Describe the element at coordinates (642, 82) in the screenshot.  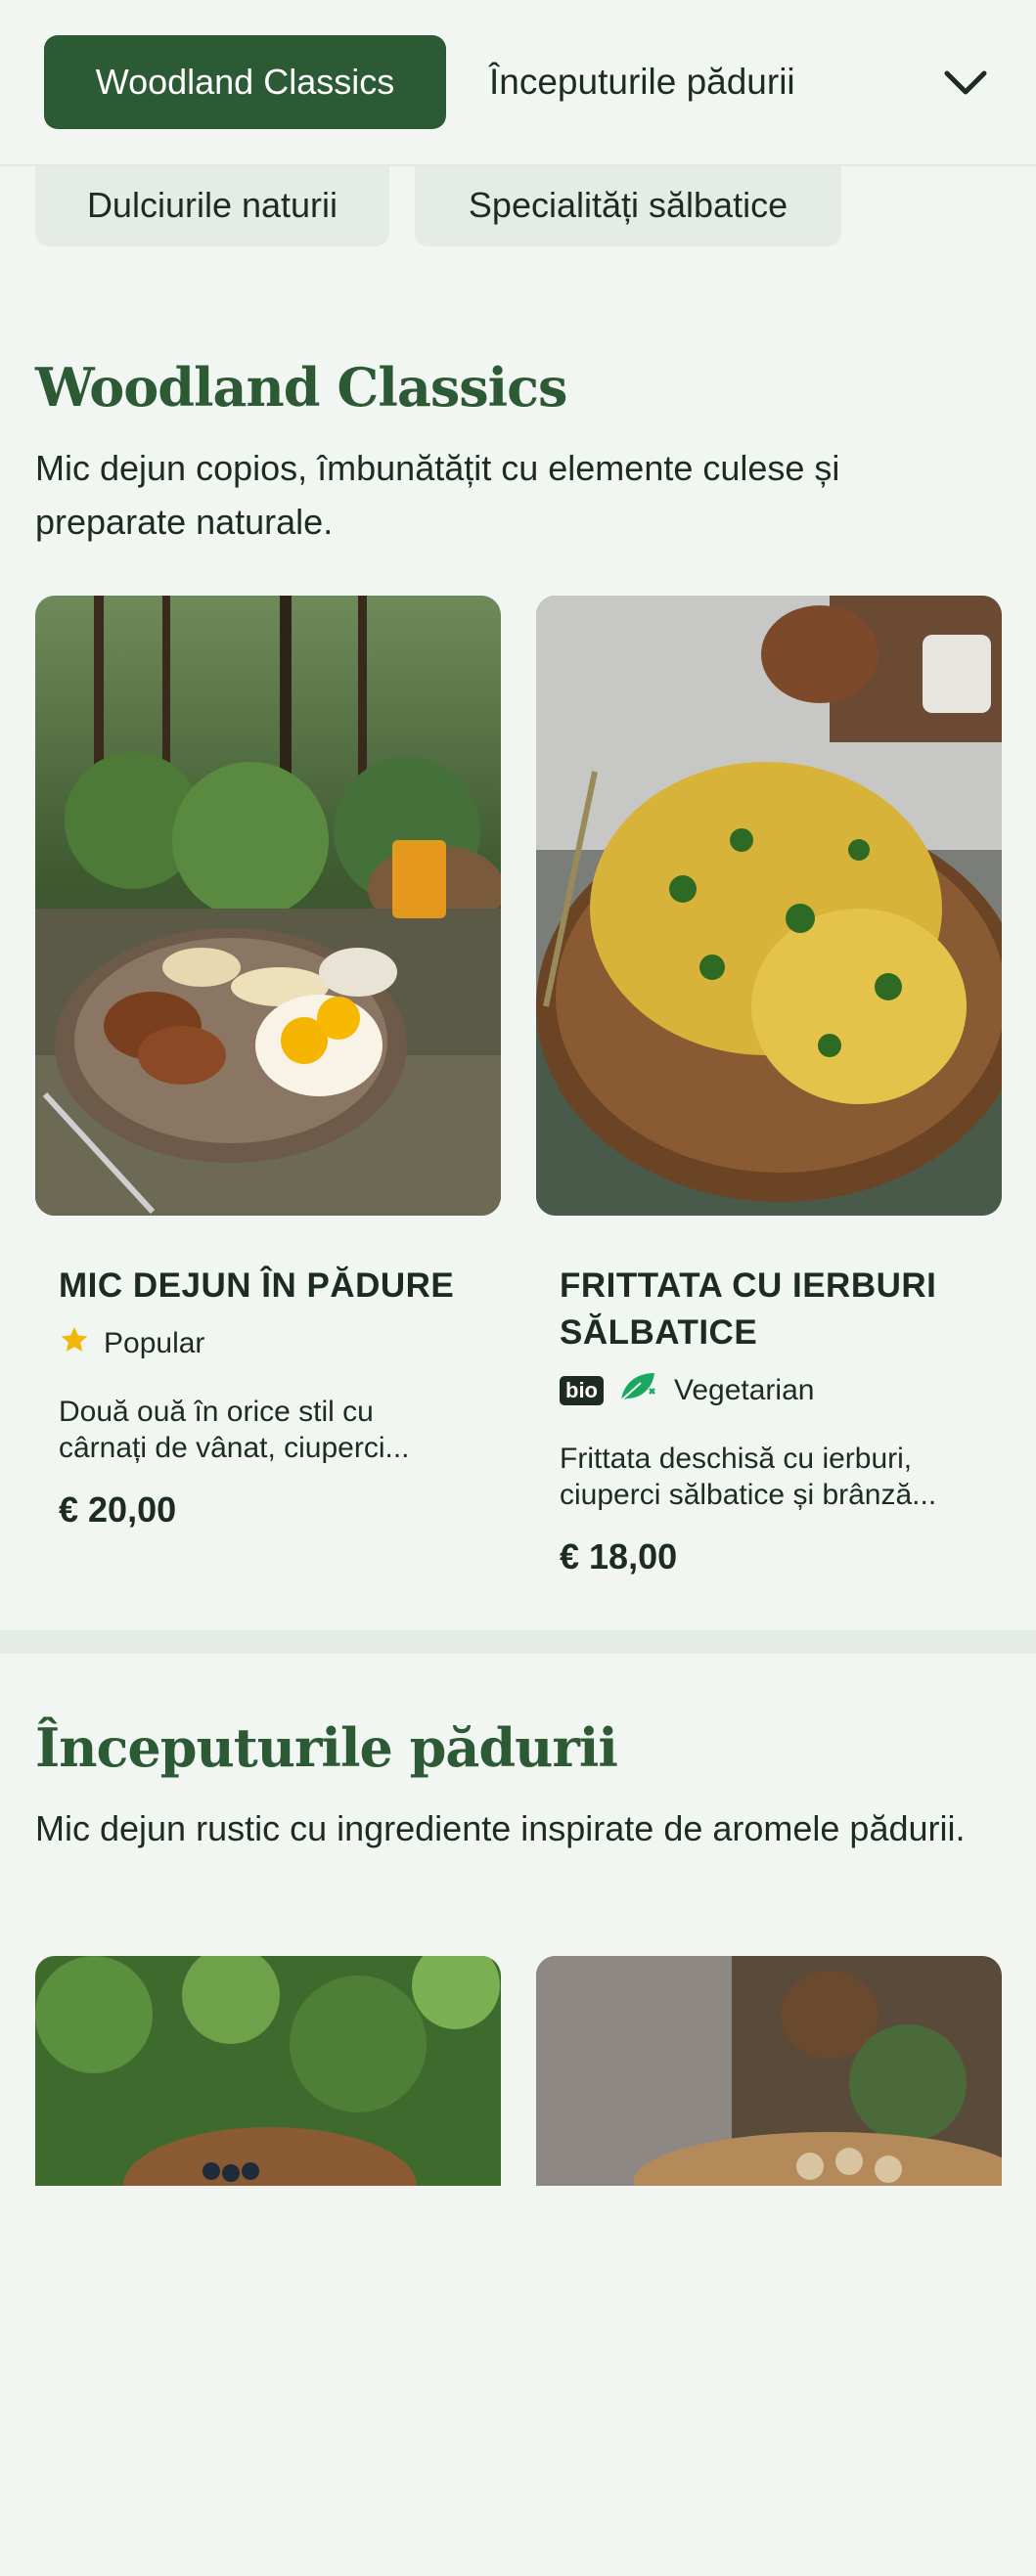
I see `tab-inceputurile-padurii: Începuturile pădurii` at that location.